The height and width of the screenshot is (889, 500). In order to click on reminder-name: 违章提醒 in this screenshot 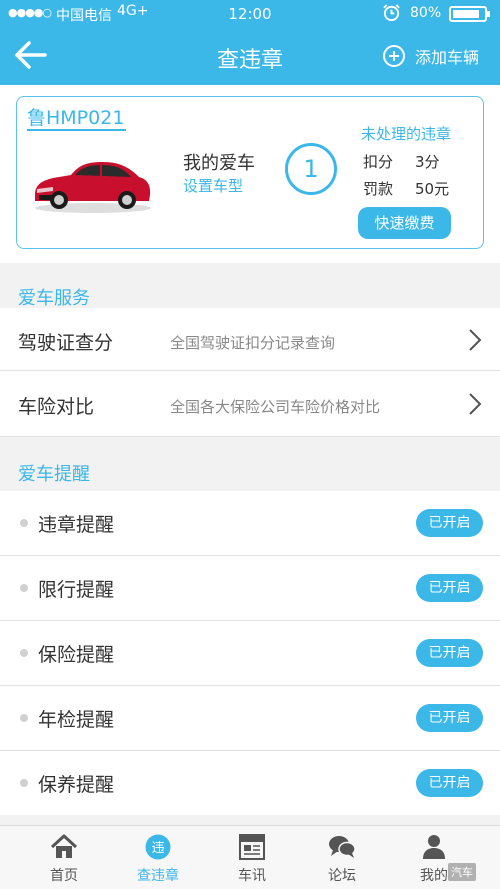, I will do `click(76, 525)`.